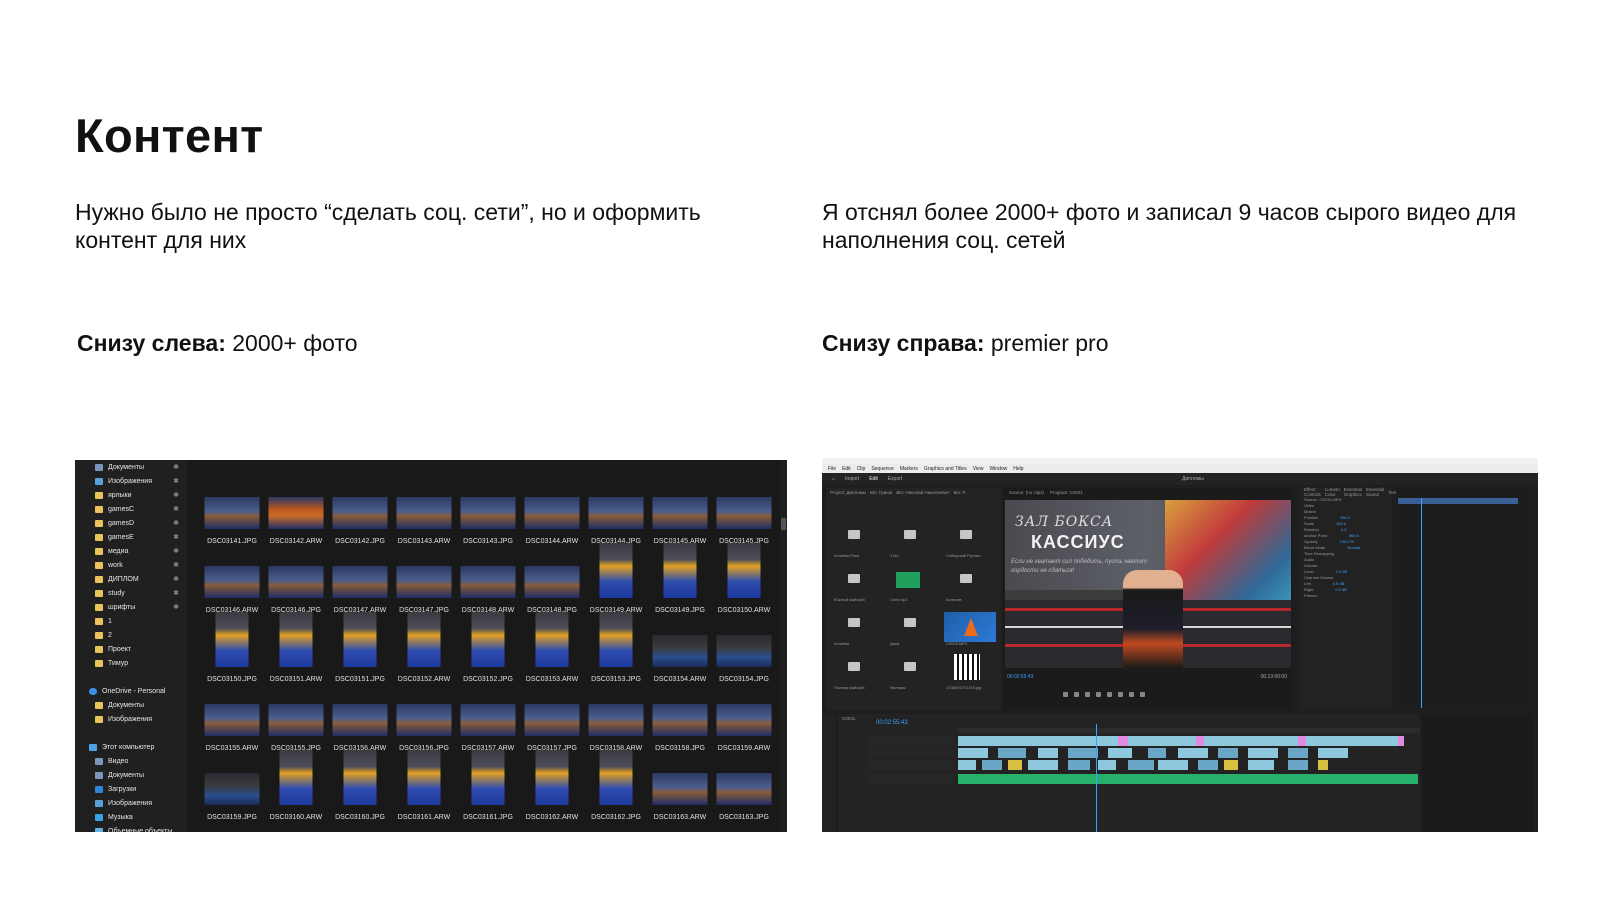  Describe the element at coordinates (360, 787) in the screenshot. I see `file-item: DSC03160.JPG` at that location.